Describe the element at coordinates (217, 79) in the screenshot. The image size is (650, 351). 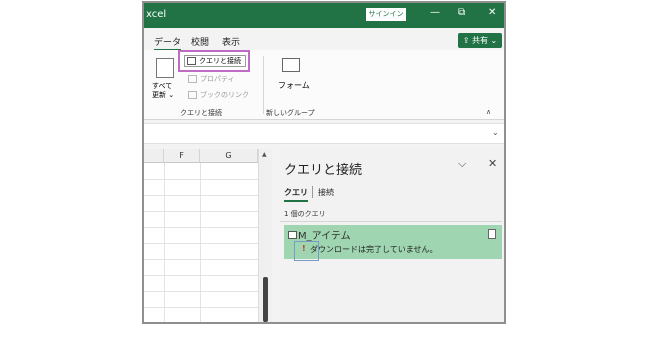
I see `properties-label: プロパティ` at that location.